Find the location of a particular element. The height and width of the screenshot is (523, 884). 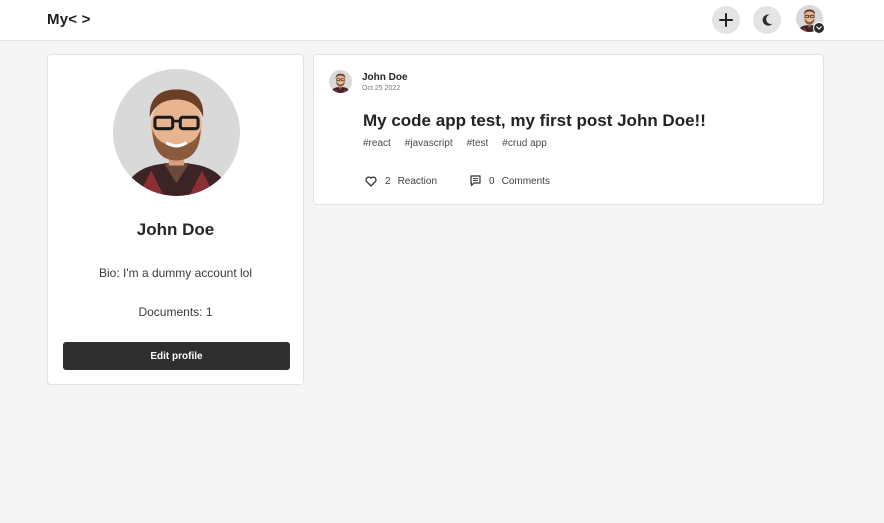

comment-icon is located at coordinates (475, 181).